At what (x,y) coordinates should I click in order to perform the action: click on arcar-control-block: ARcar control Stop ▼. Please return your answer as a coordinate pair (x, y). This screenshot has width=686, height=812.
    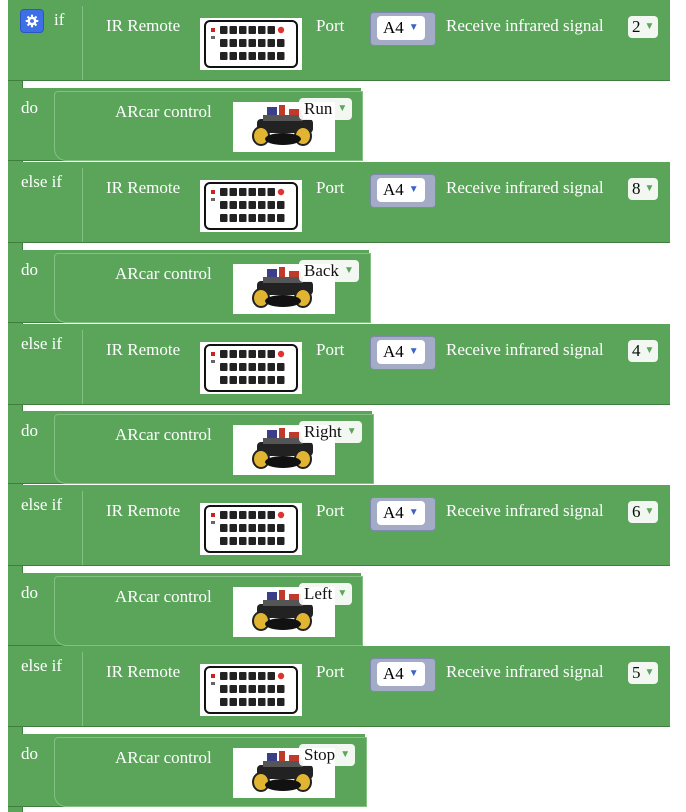
    Looking at the image, I should click on (210, 772).